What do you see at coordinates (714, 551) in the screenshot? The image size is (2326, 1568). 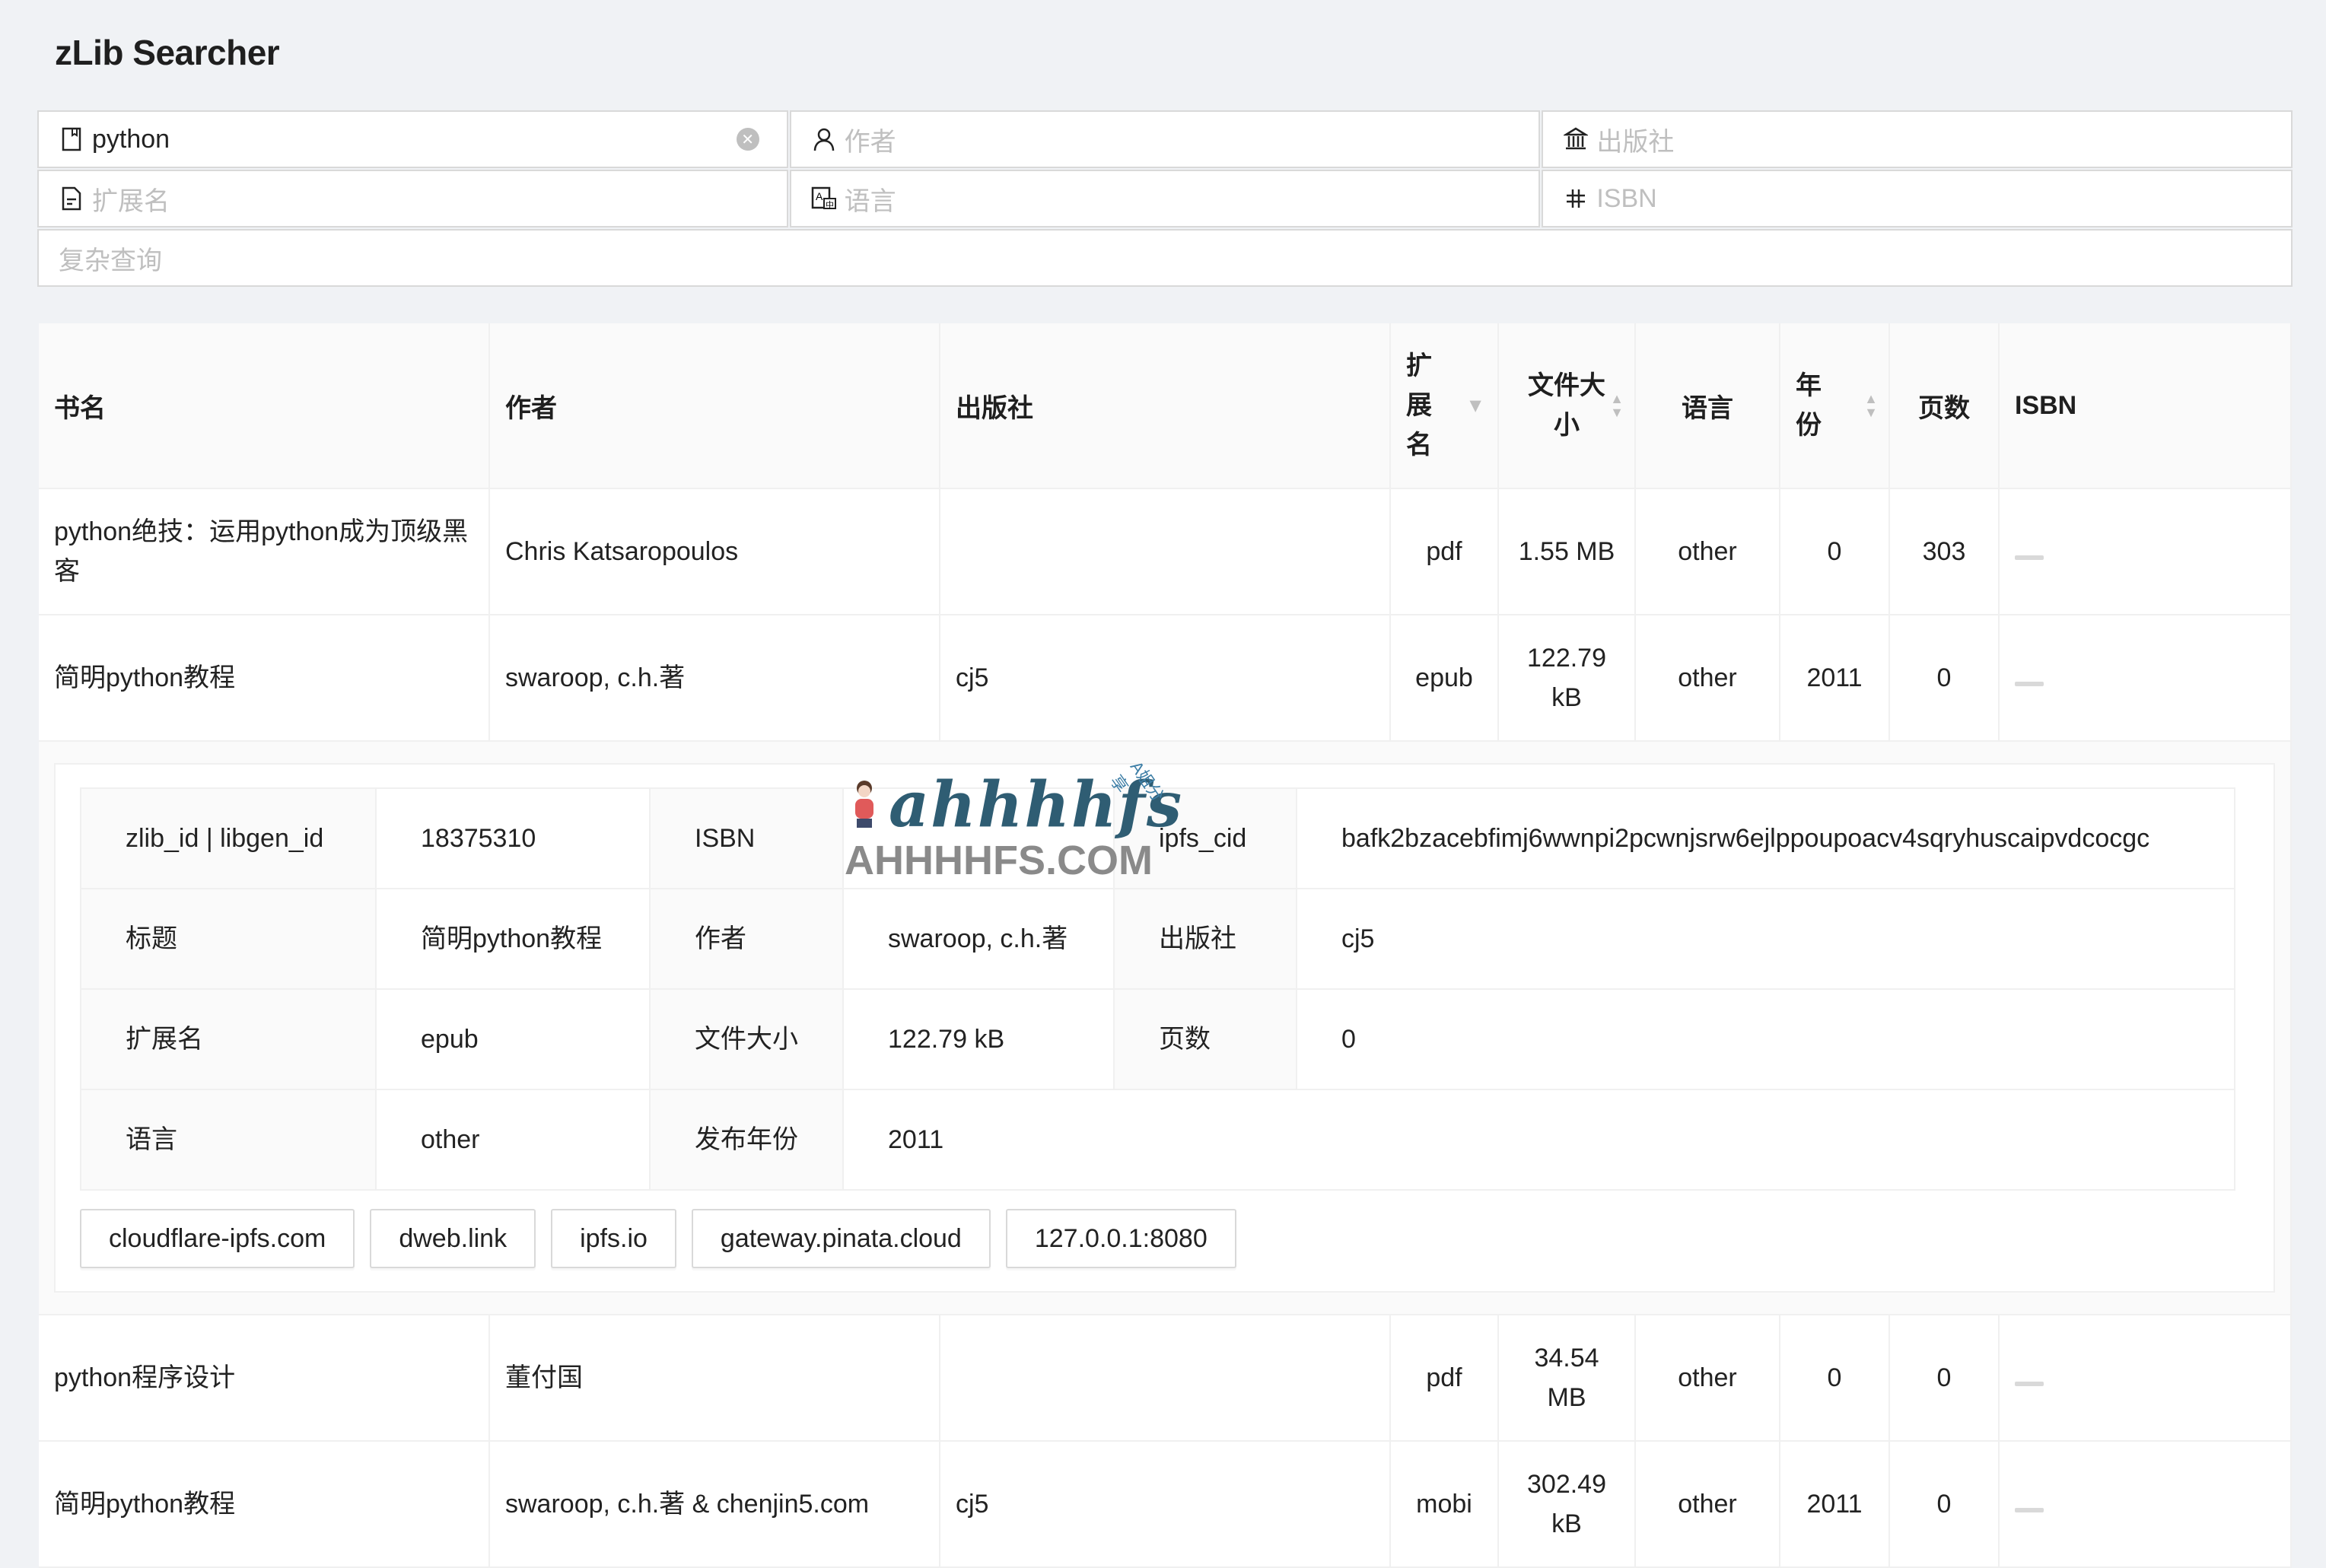 I see `cell-author: Chris Katsaropoulos` at bounding box center [714, 551].